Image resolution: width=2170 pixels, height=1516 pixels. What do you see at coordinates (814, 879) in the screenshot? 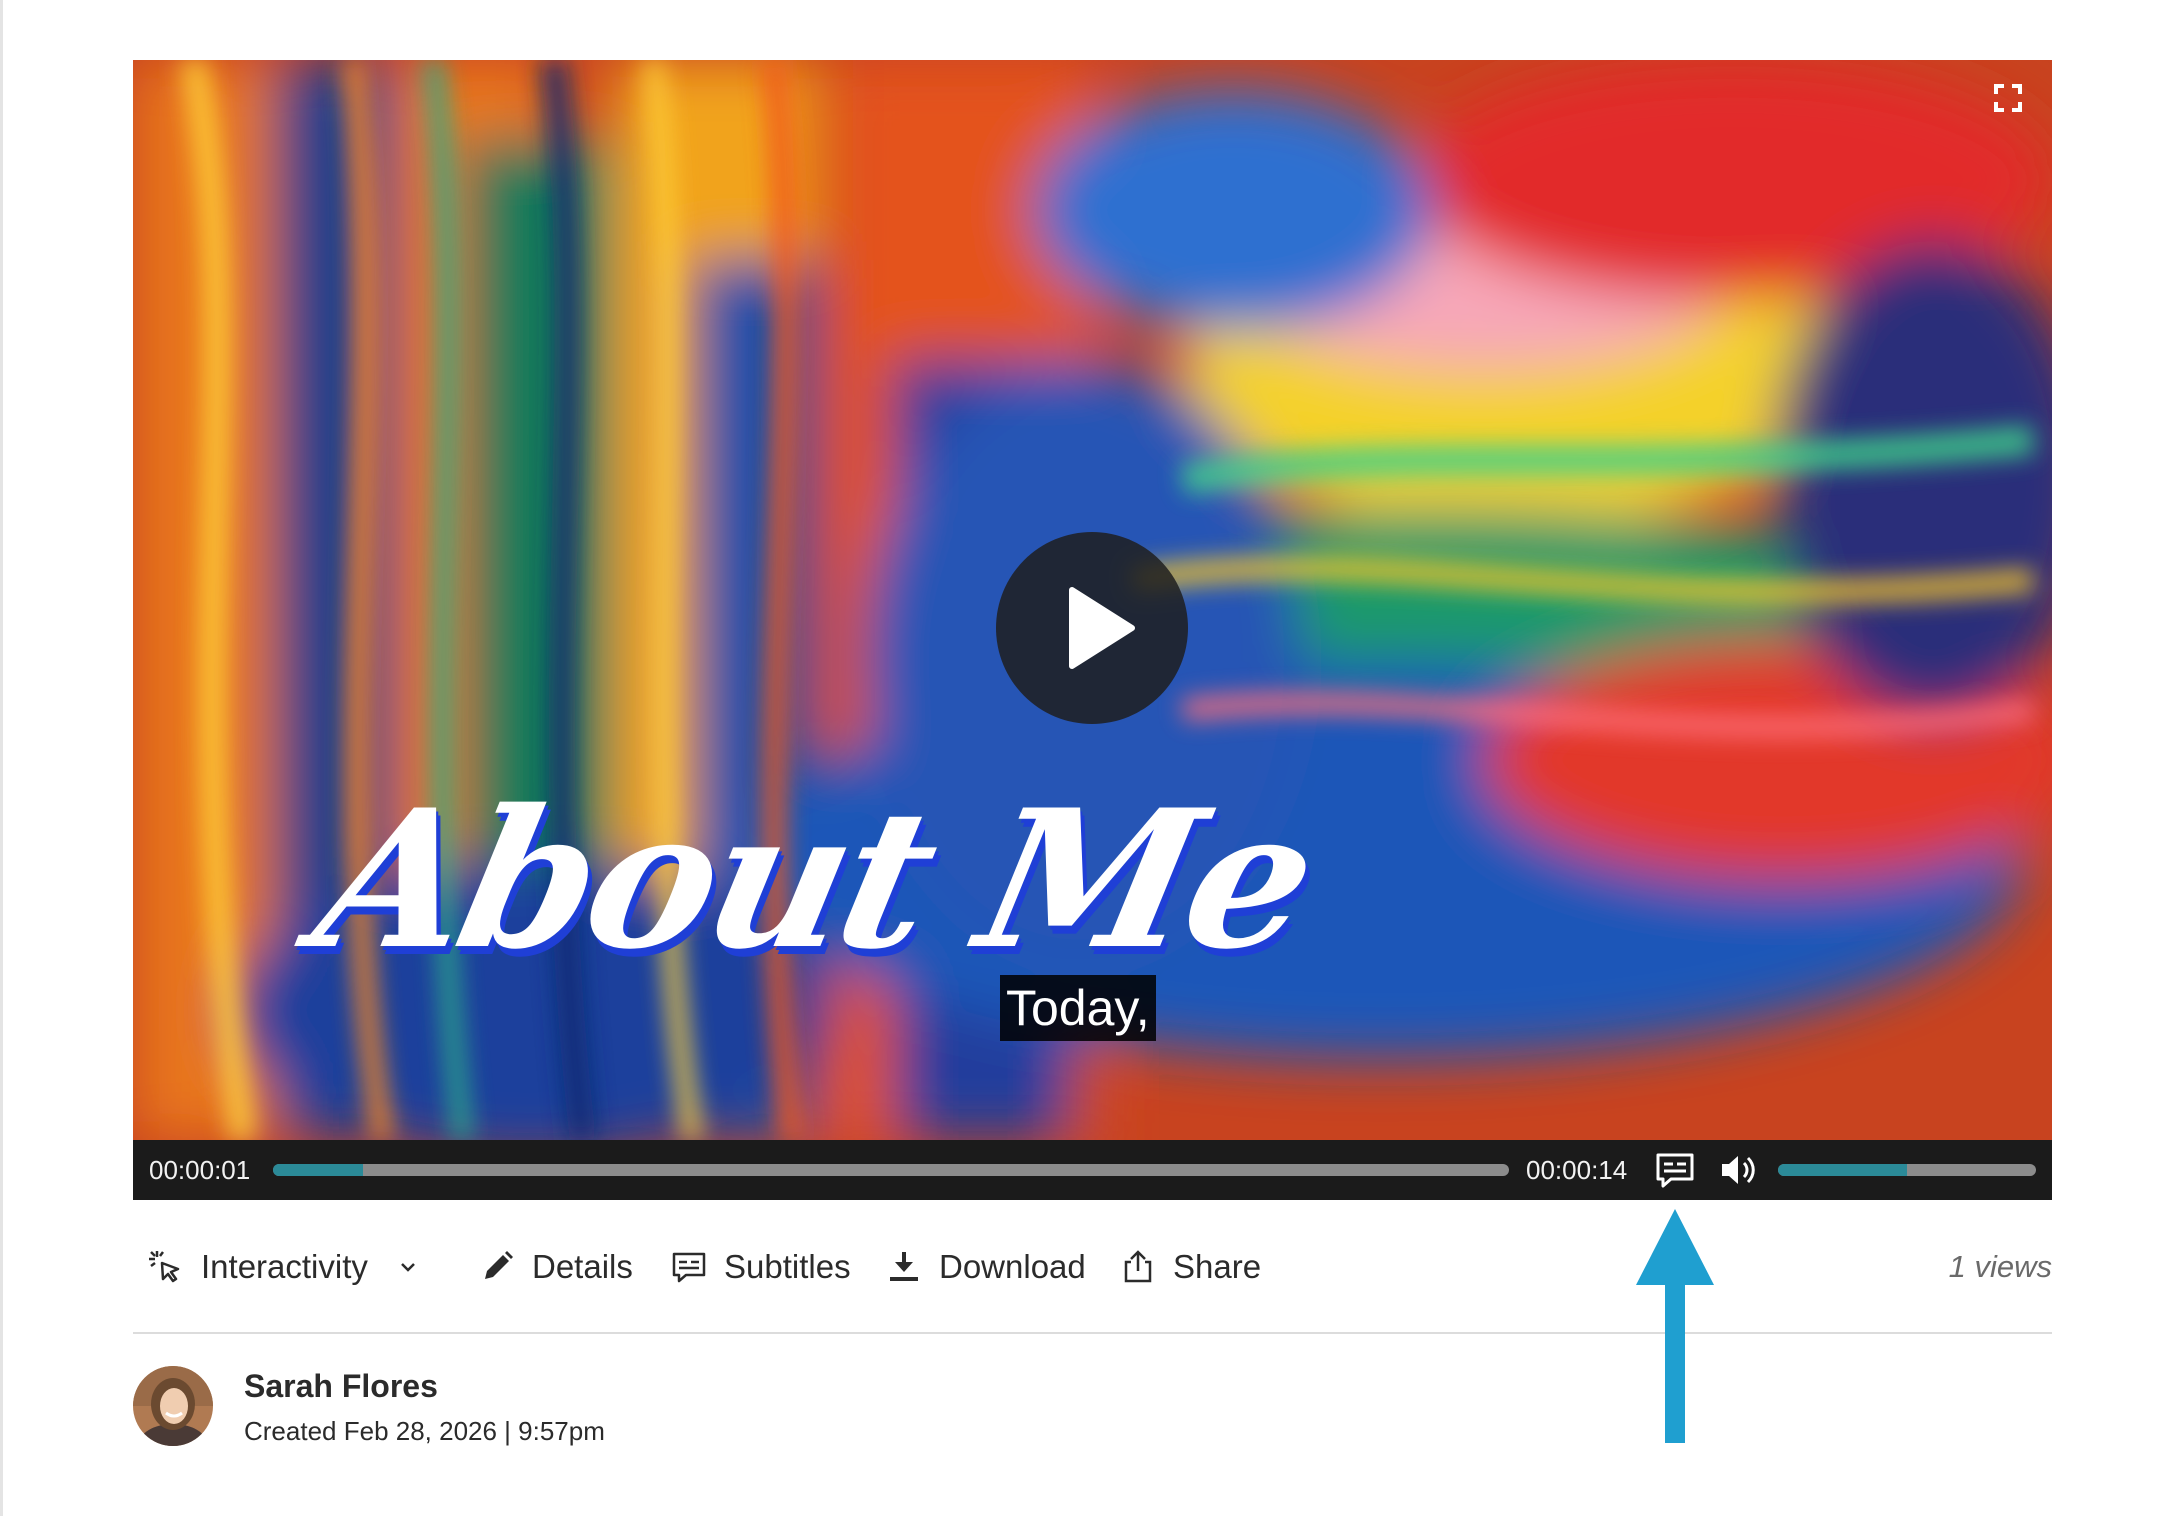
I see `video-title-overlay: About Me` at bounding box center [814, 879].